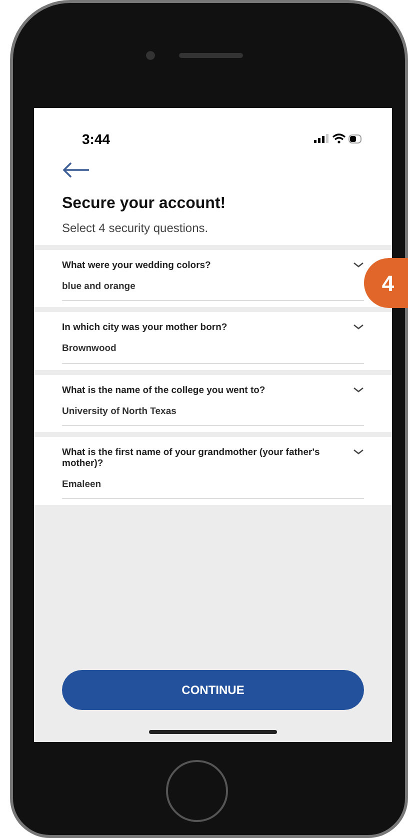 Image resolution: width=408 pixels, height=838 pixels. Describe the element at coordinates (213, 341) in the screenshot. I see `question-card: In which city was your mother born? Brownwood` at that location.